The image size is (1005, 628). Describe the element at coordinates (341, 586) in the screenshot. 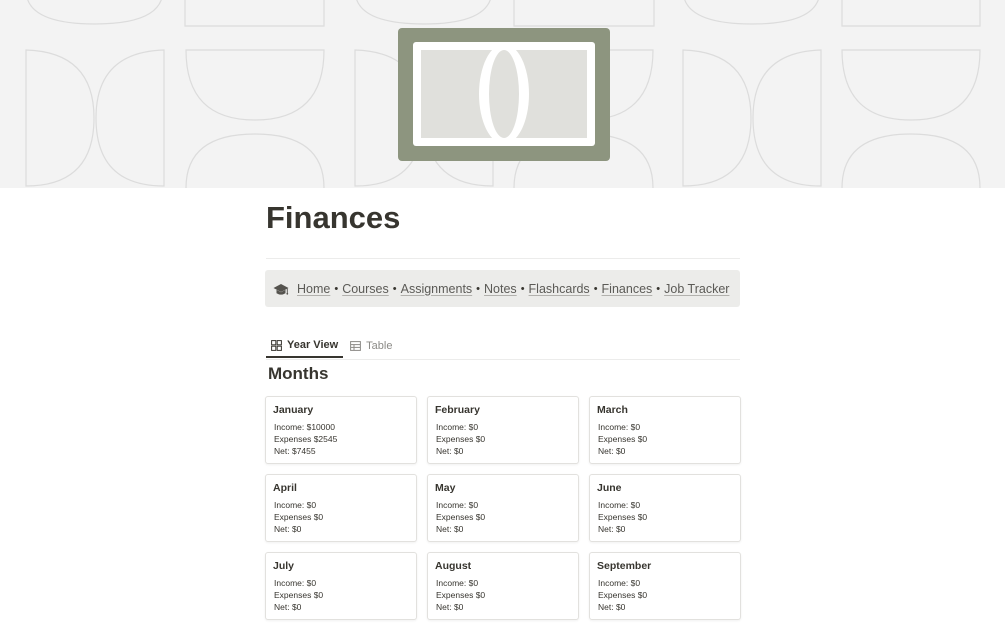

I see `month-card-july: July Income: $0 Expenses $0 Net: $0` at that location.